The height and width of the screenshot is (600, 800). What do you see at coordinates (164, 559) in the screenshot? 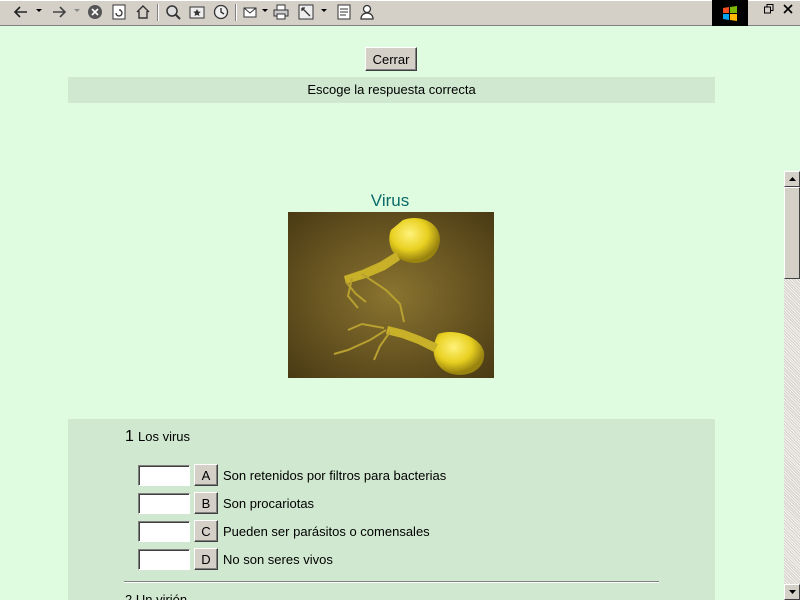
I see `option-d-input` at bounding box center [164, 559].